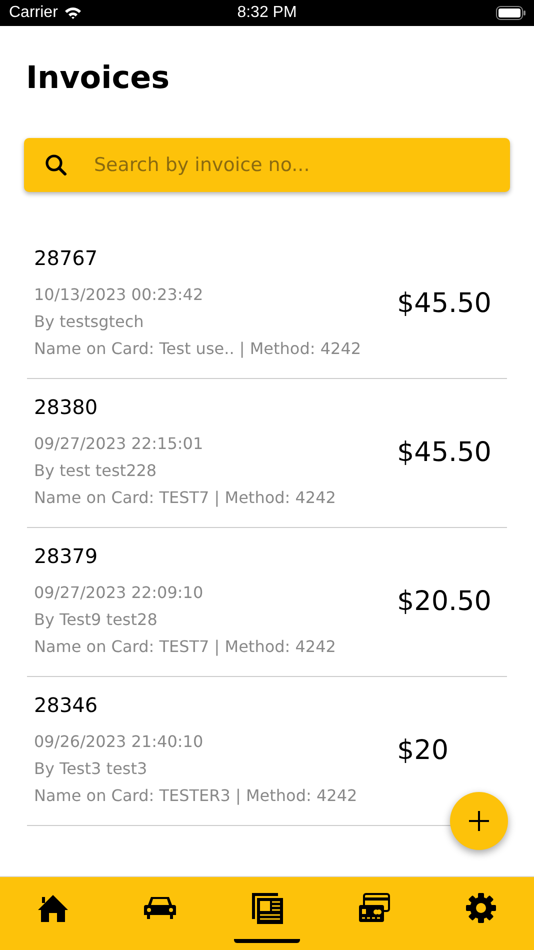 The height and width of the screenshot is (950, 534). I want to click on home-icon, so click(53, 908).